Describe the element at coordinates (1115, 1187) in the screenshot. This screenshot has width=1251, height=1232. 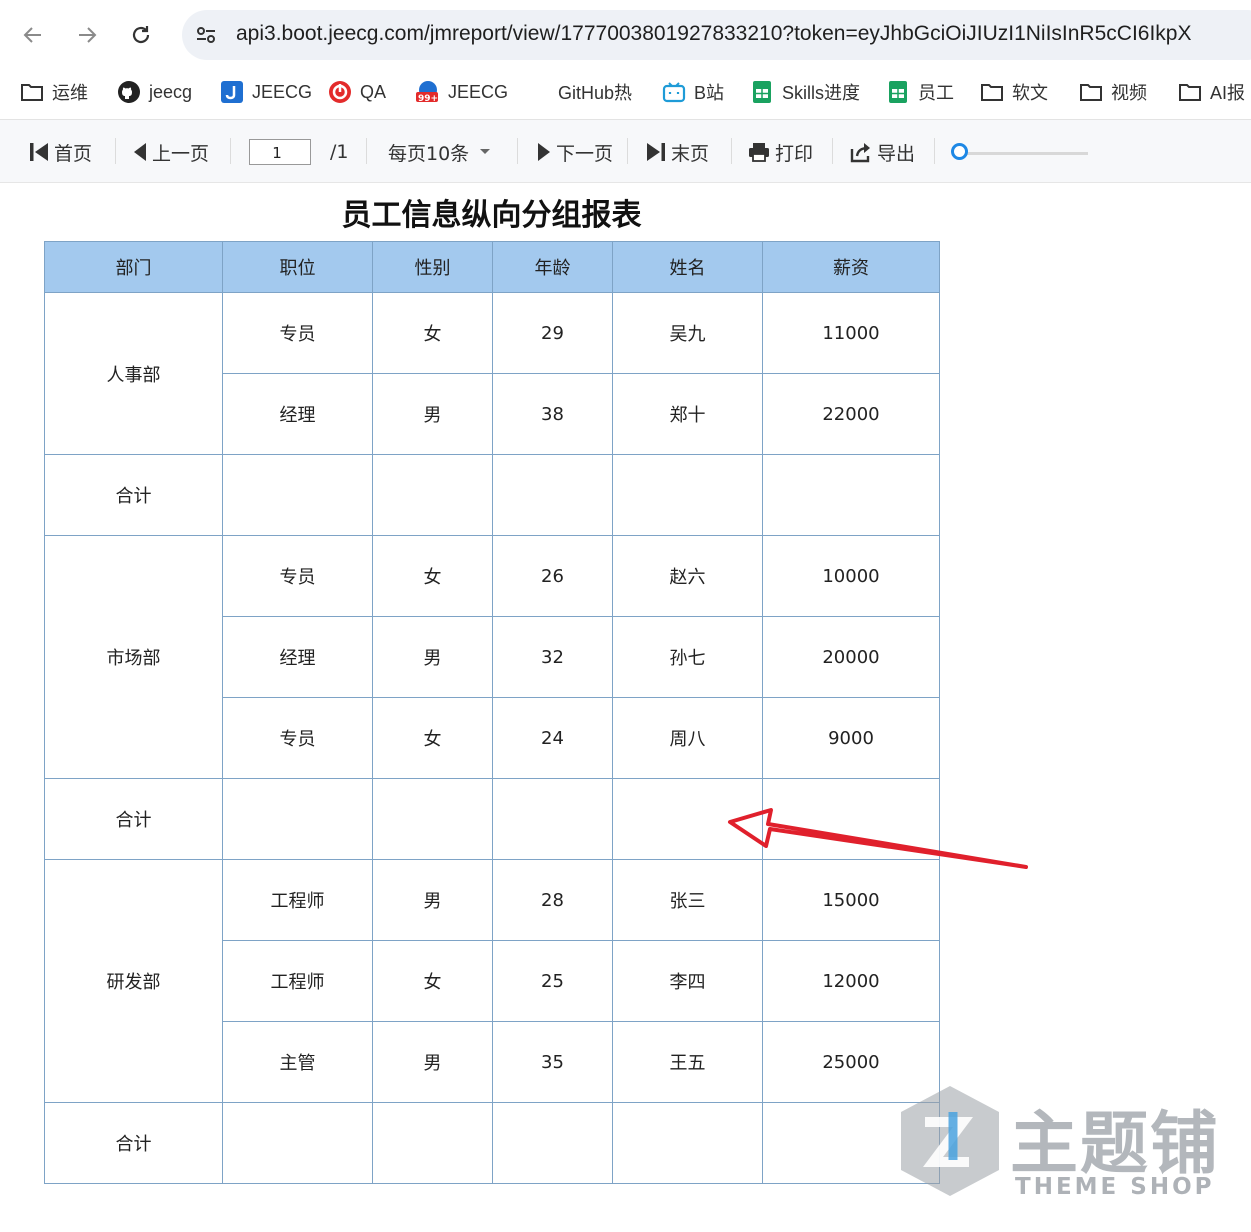
I see `watermark-en: THEME SHOP` at that location.